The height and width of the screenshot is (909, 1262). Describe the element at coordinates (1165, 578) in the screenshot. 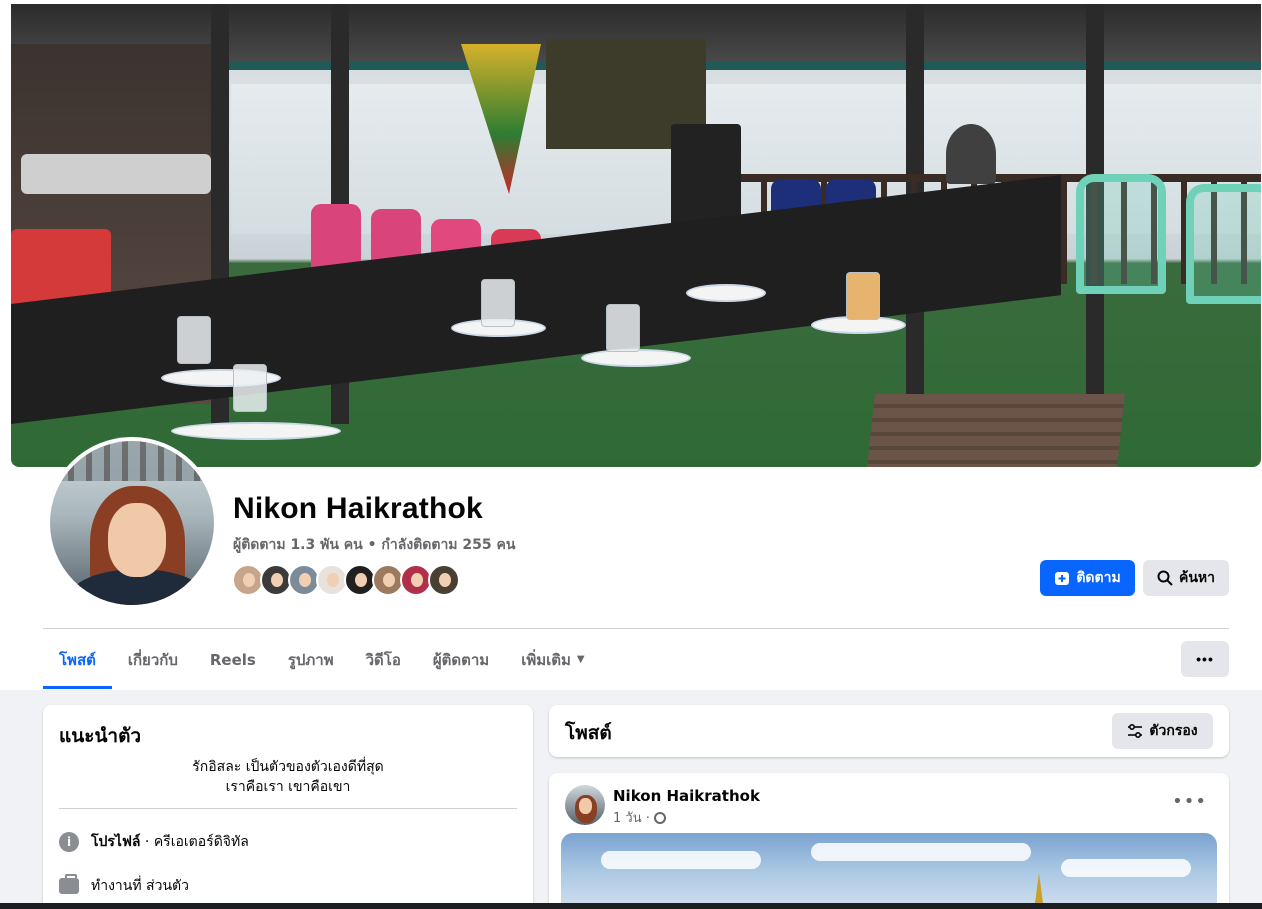

I see `search-icon` at that location.